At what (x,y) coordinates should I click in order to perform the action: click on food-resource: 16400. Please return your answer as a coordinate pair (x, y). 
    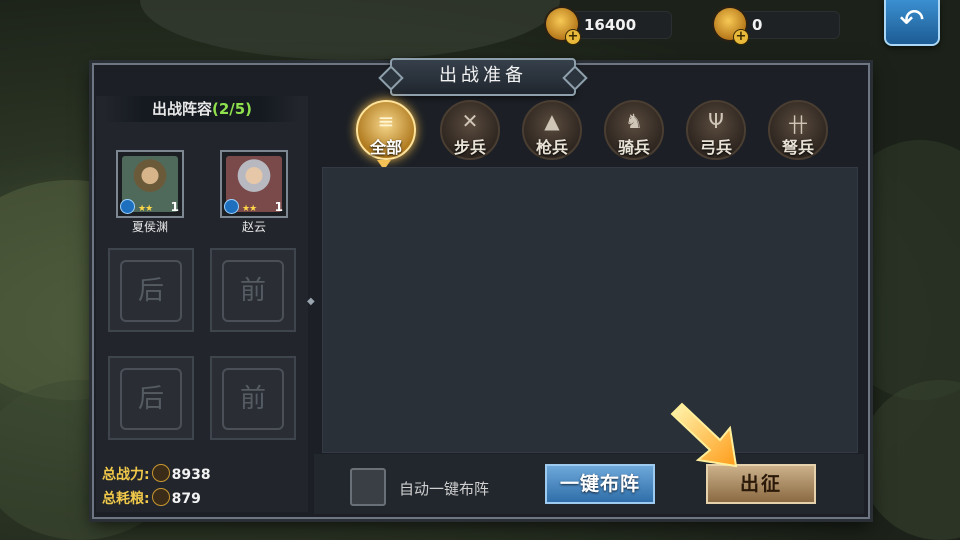
    Looking at the image, I should click on (609, 26).